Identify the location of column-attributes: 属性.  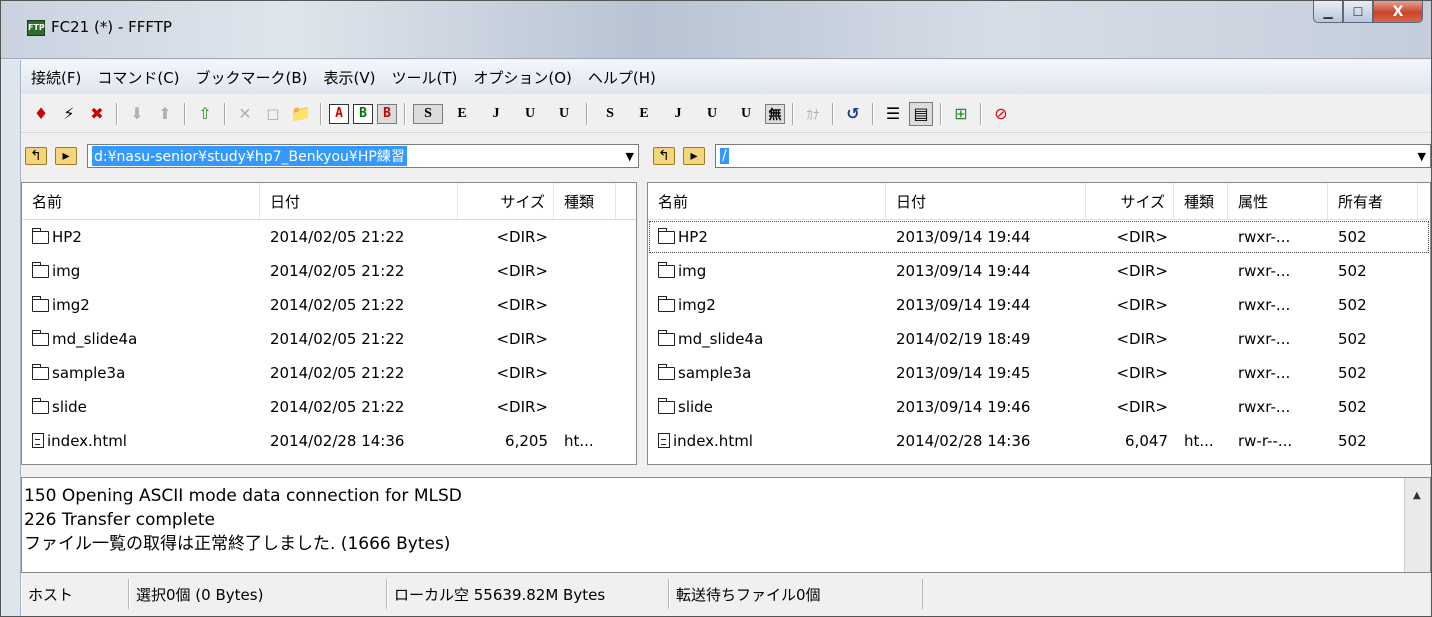
(1278, 201).